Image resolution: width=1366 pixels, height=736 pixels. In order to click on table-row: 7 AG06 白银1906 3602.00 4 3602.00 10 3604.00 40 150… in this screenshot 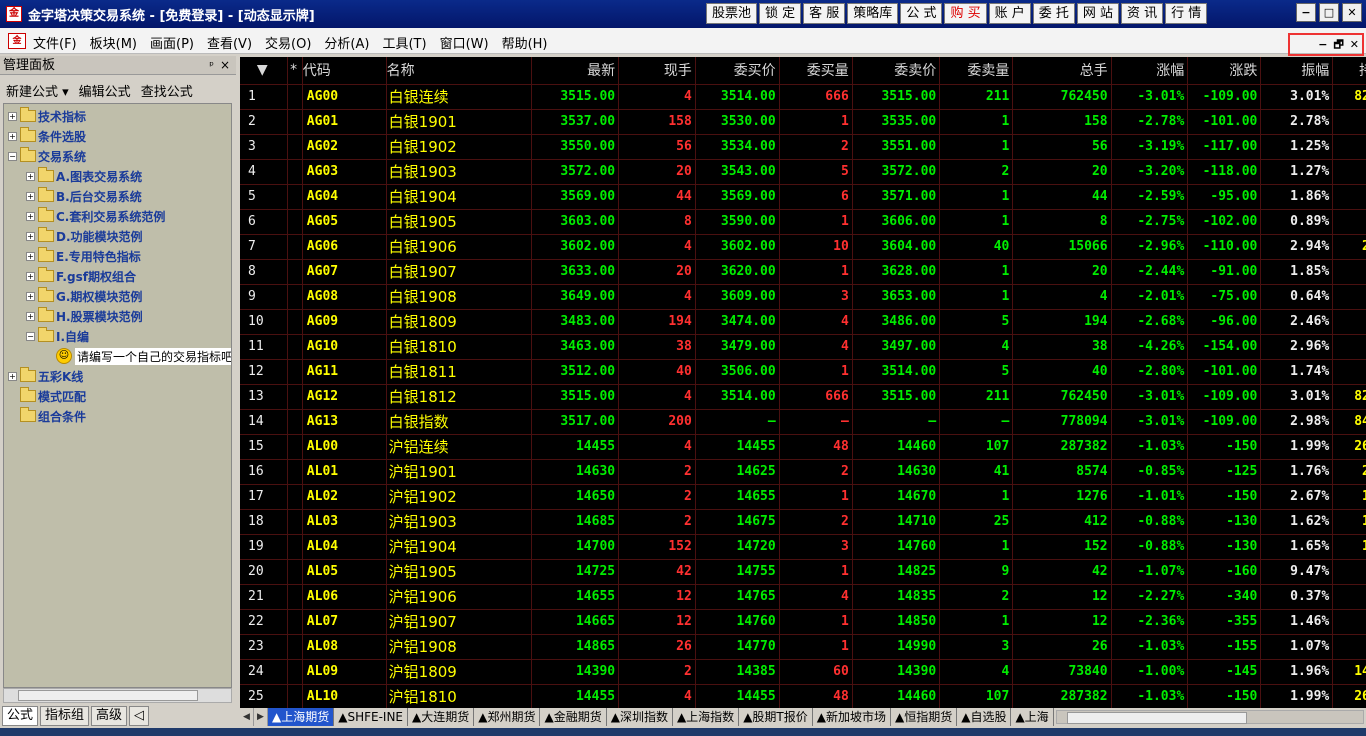, I will do `click(803, 247)`.